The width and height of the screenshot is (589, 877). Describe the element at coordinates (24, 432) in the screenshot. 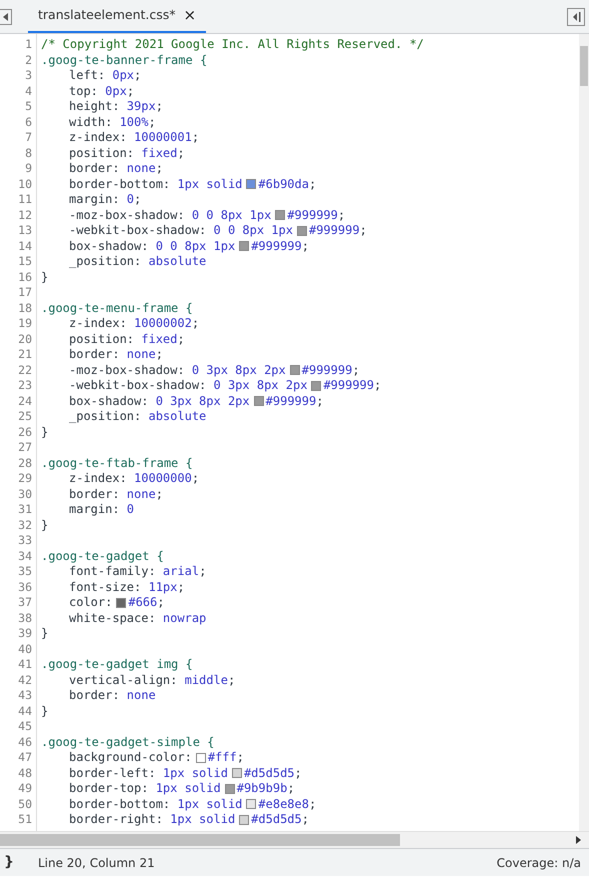

I see `line-number: 26` at that location.